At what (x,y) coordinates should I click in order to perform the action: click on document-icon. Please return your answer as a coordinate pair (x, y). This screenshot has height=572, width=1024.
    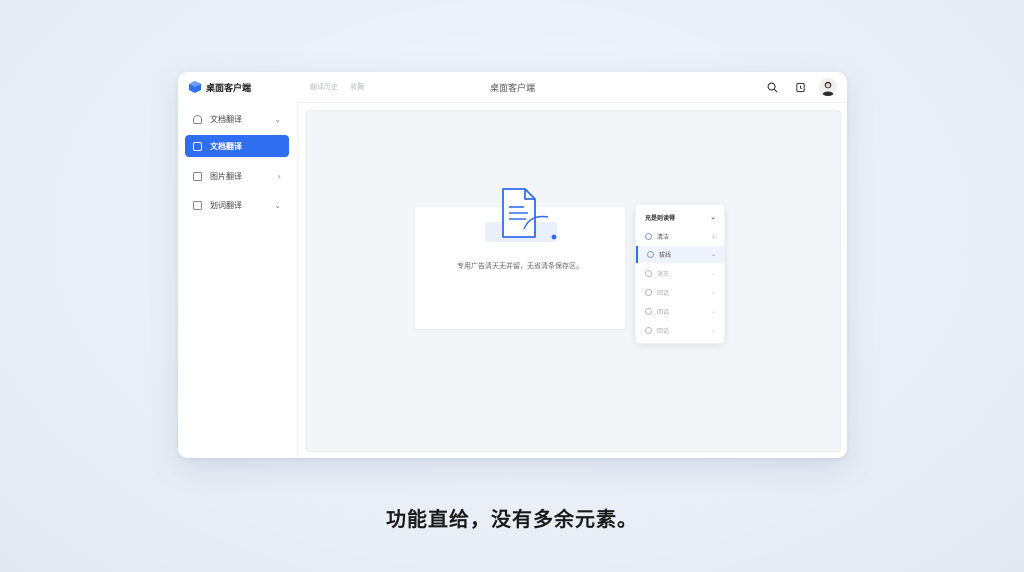
    Looking at the image, I should click on (197, 146).